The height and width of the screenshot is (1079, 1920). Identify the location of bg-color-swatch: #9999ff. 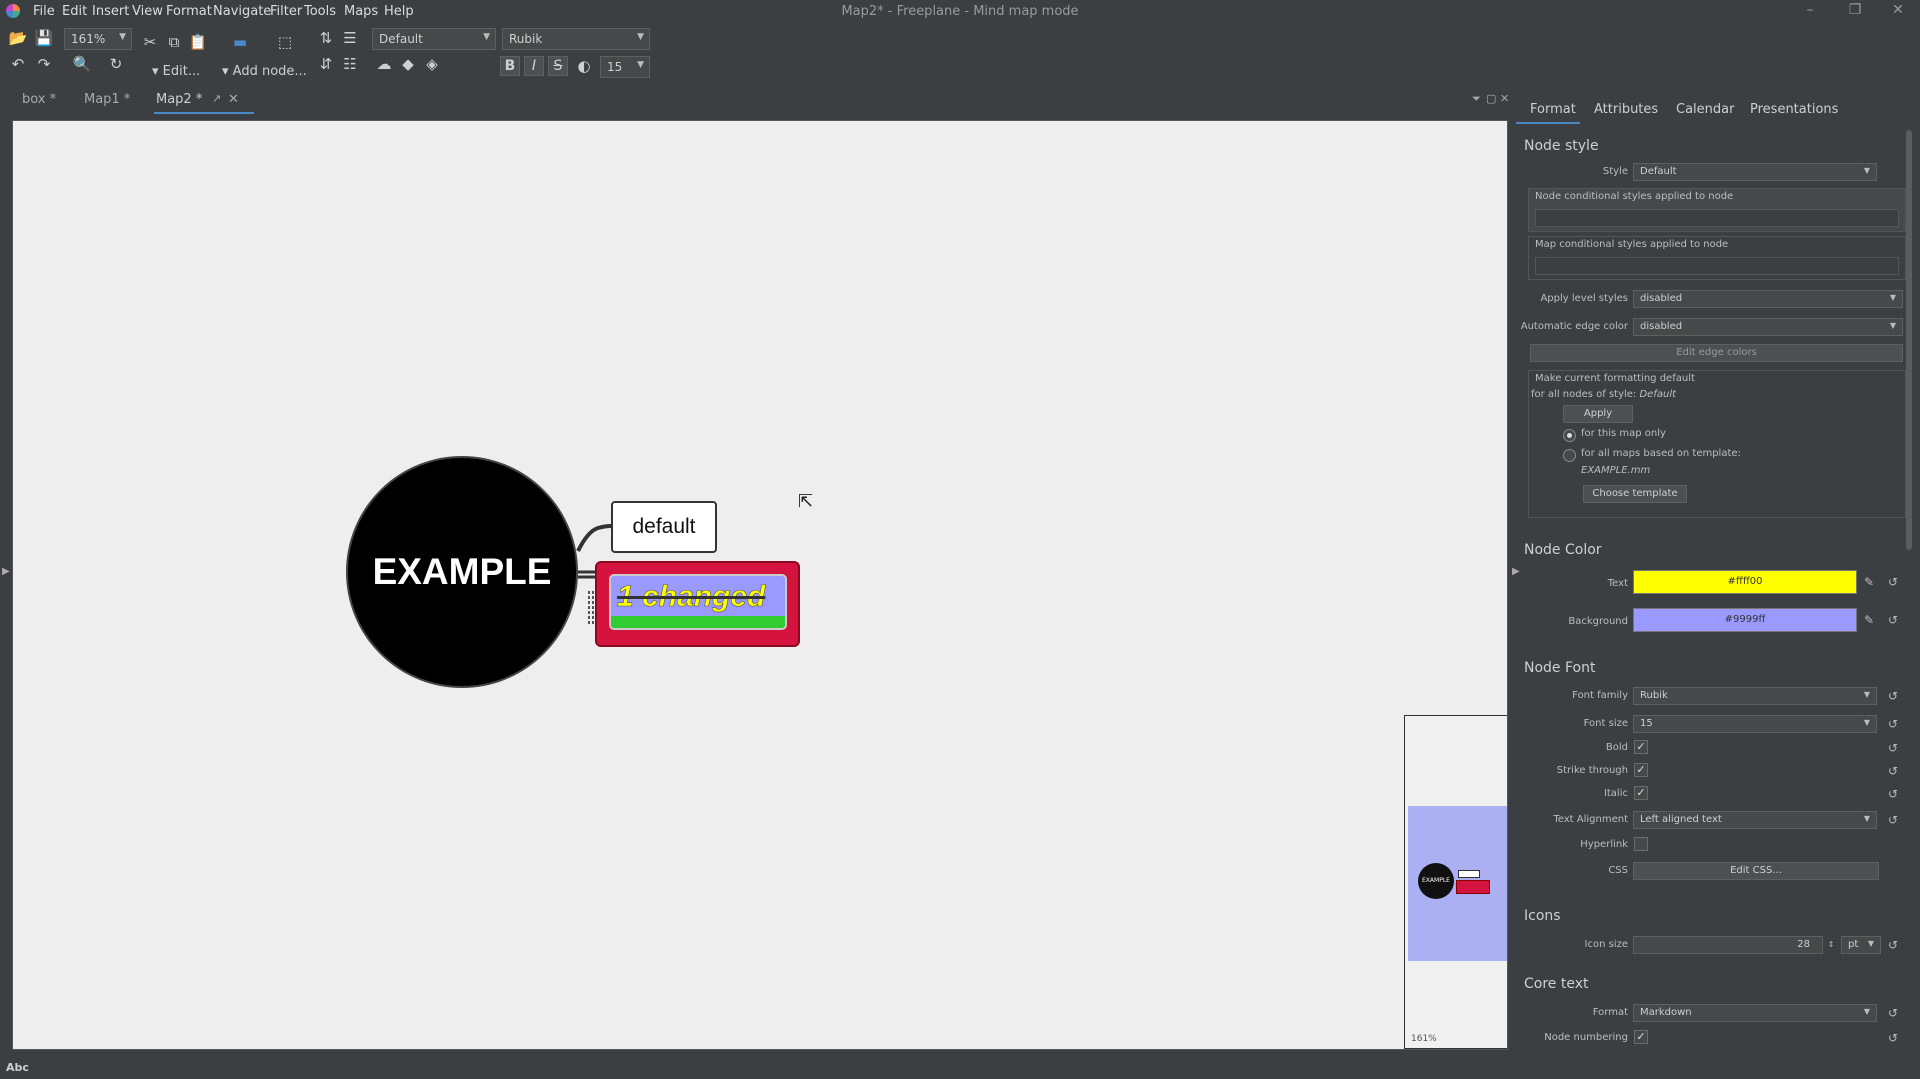
(1745, 620).